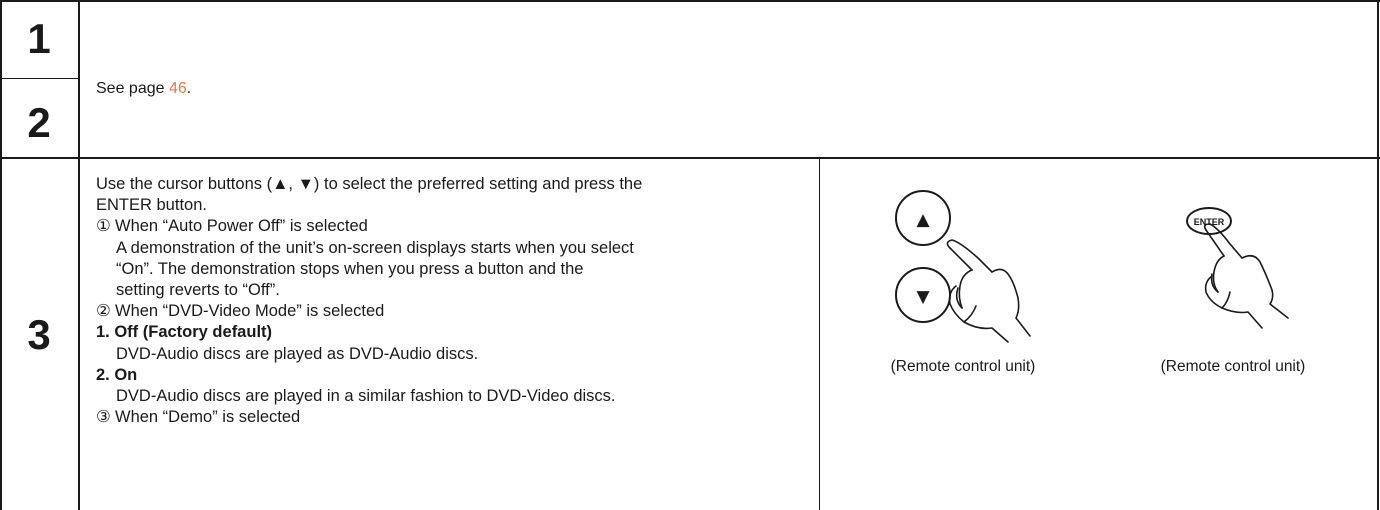 This screenshot has width=1380, height=510. What do you see at coordinates (103, 417) in the screenshot?
I see `item-3-marker: ③` at bounding box center [103, 417].